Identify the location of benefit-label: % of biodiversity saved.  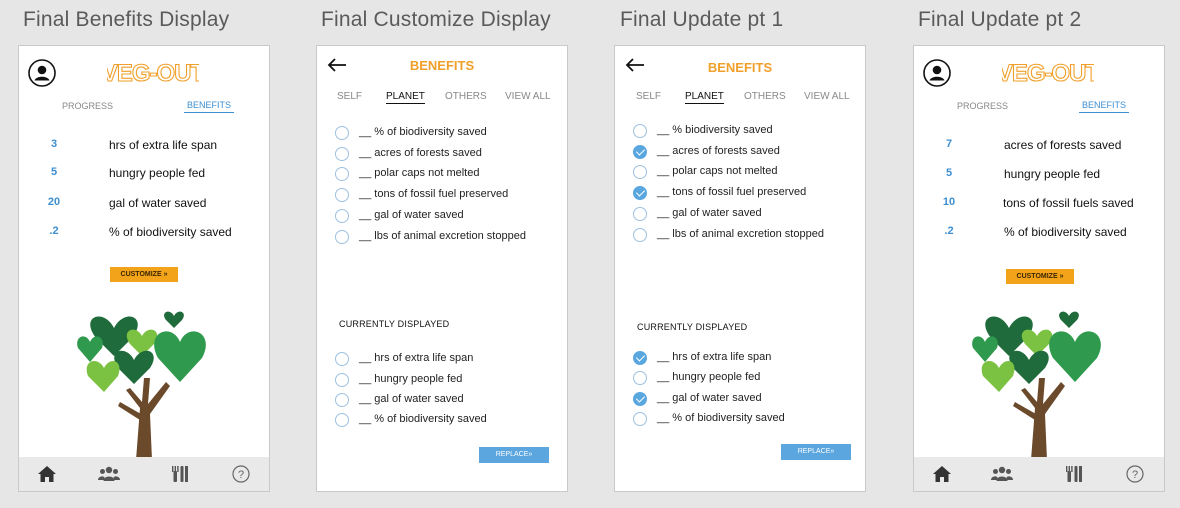
(170, 232).